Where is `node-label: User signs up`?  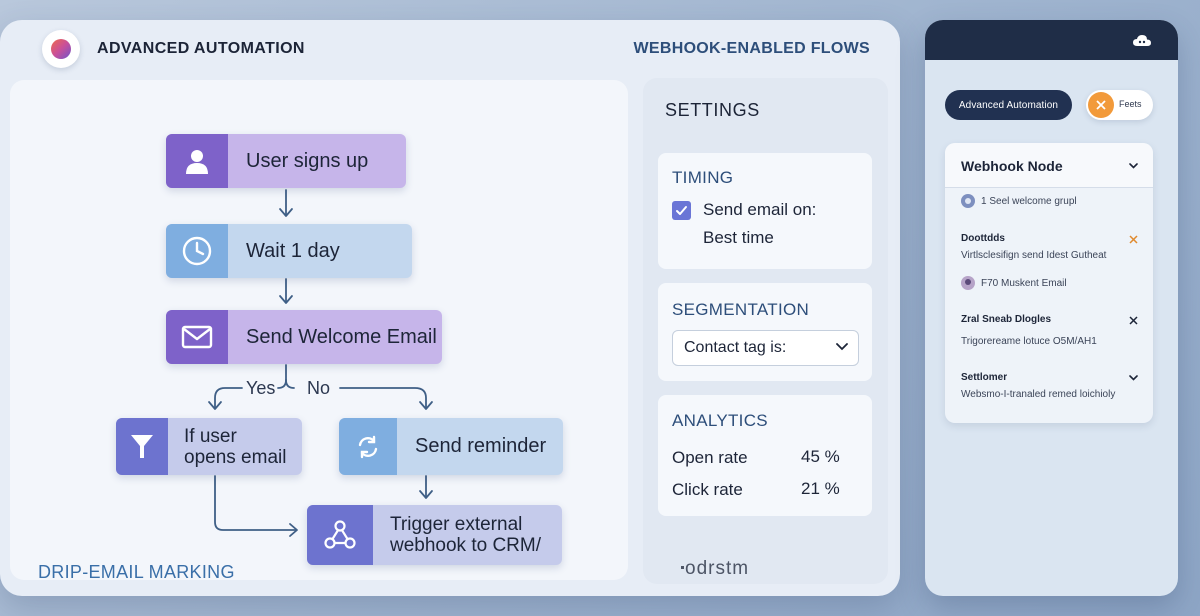 node-label: User signs up is located at coordinates (307, 160).